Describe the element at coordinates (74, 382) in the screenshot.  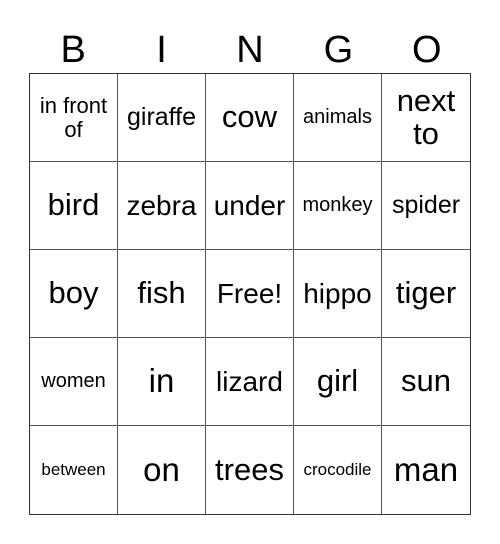
I see `bingo-cell: women` at that location.